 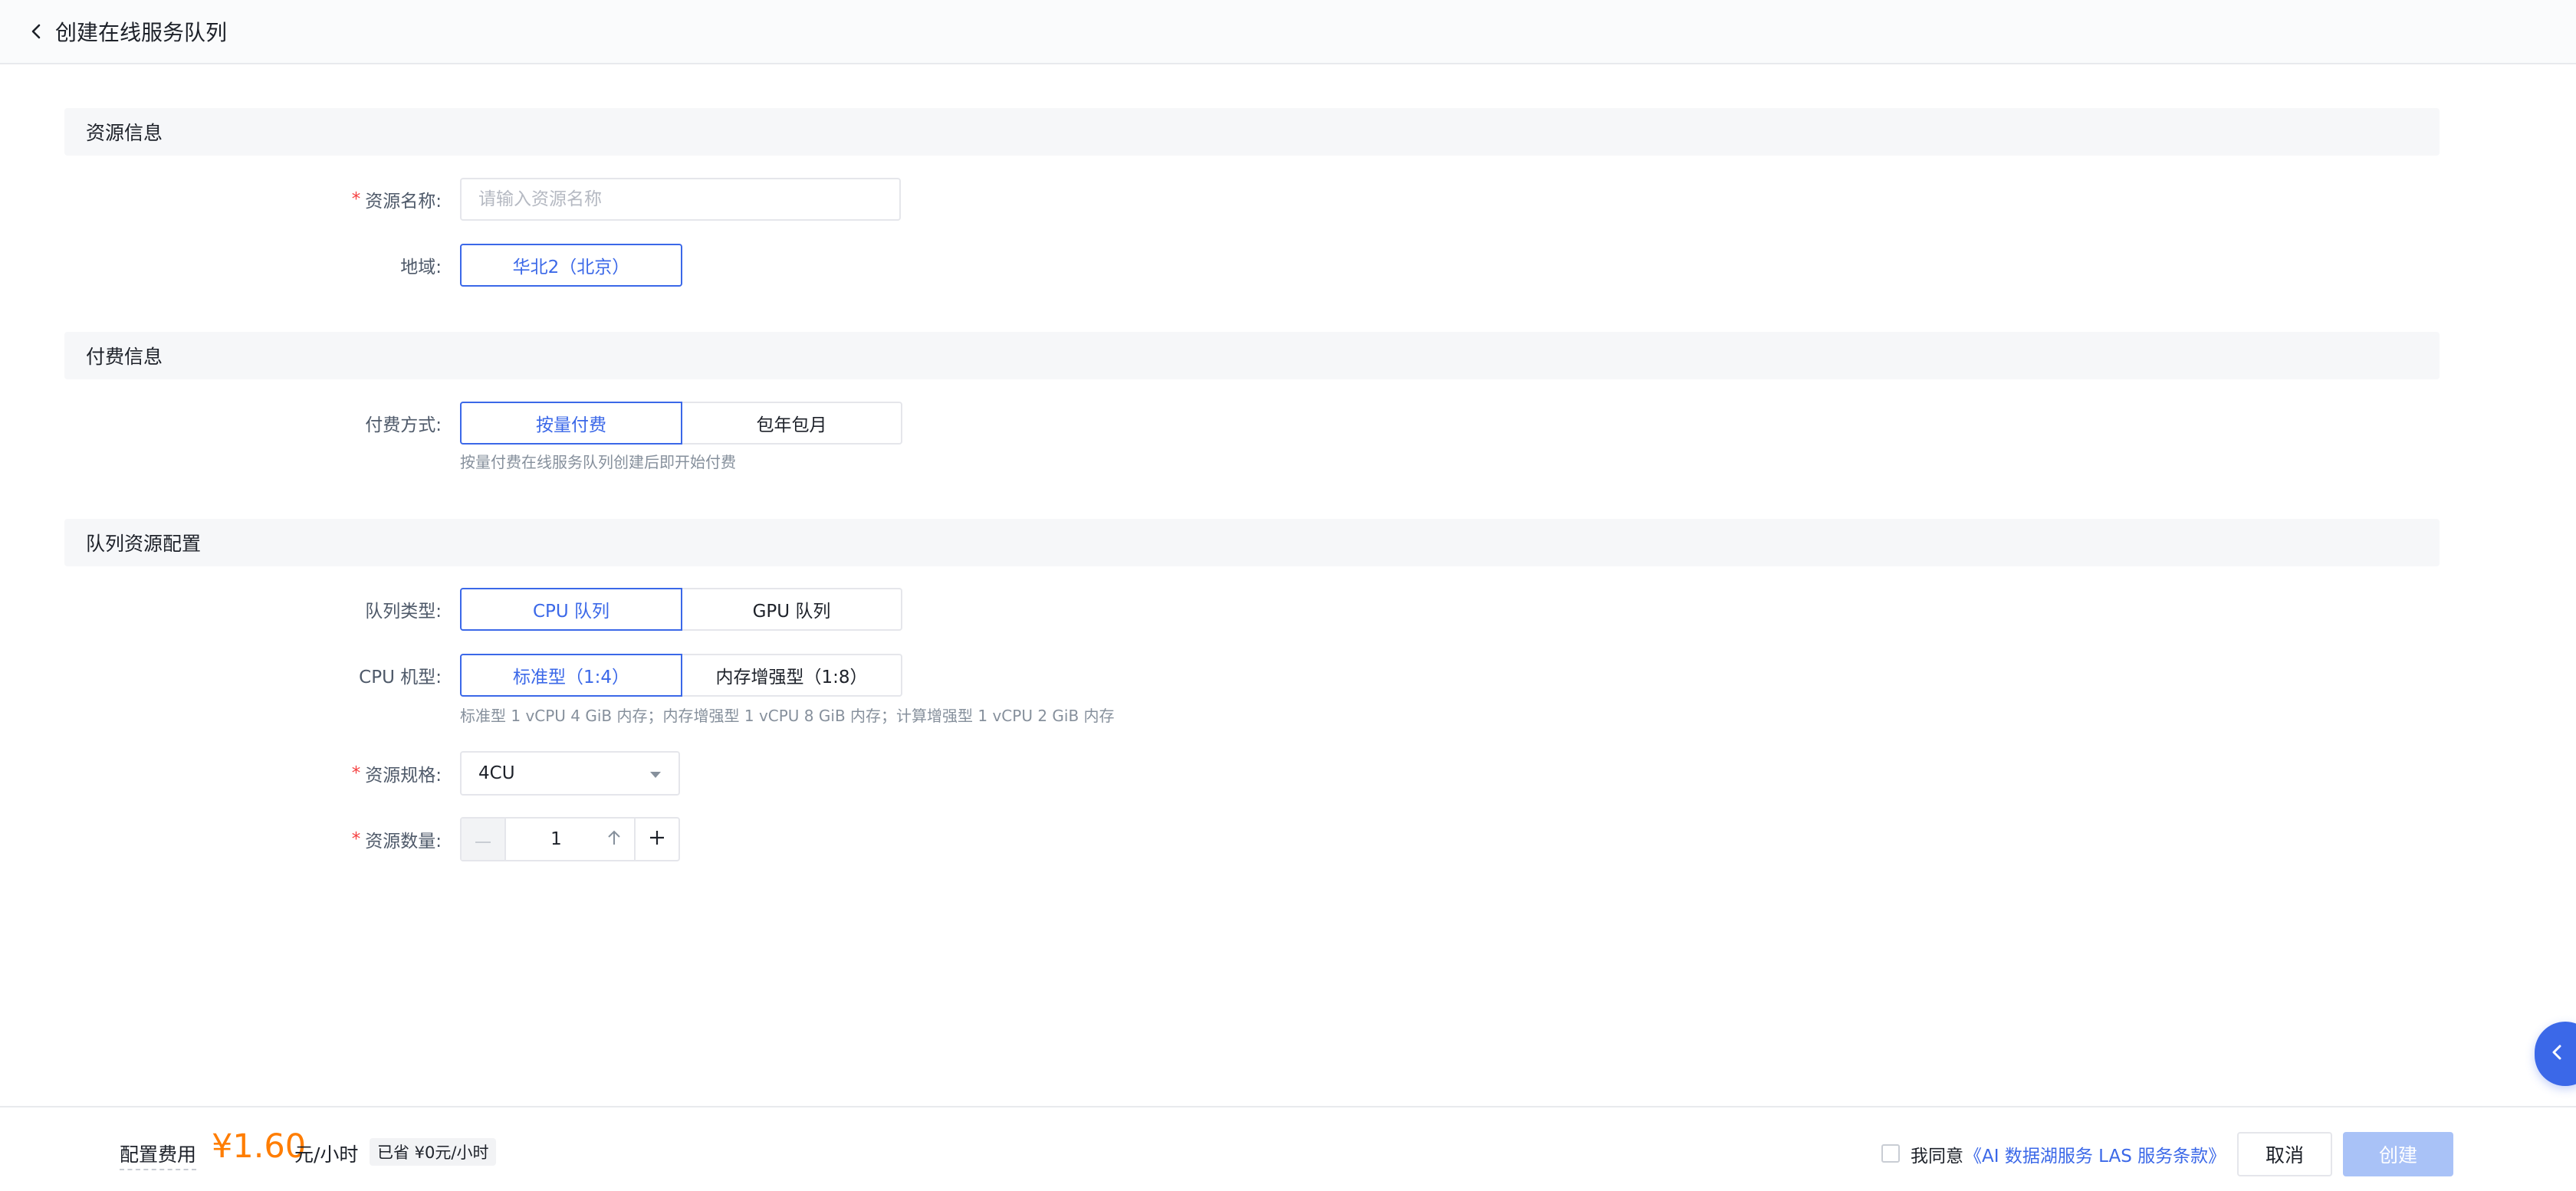 What do you see at coordinates (571, 265) in the screenshot?
I see `region-option-beijing: 华北2（北京）` at bounding box center [571, 265].